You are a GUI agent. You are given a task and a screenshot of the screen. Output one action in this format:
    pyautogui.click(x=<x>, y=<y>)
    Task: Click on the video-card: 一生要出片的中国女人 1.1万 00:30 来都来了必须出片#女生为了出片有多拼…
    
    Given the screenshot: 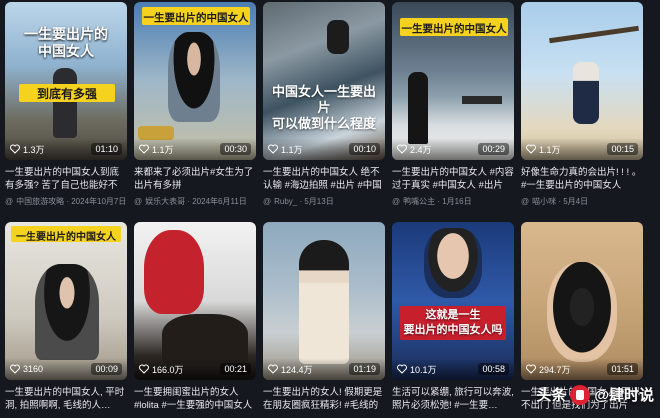 What is the action you would take?
    pyautogui.click(x=195, y=104)
    